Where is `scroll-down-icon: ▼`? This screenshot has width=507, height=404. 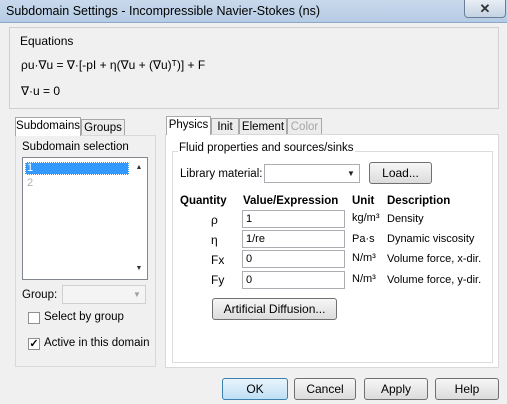
scroll-down-icon: ▼ is located at coordinates (139, 269).